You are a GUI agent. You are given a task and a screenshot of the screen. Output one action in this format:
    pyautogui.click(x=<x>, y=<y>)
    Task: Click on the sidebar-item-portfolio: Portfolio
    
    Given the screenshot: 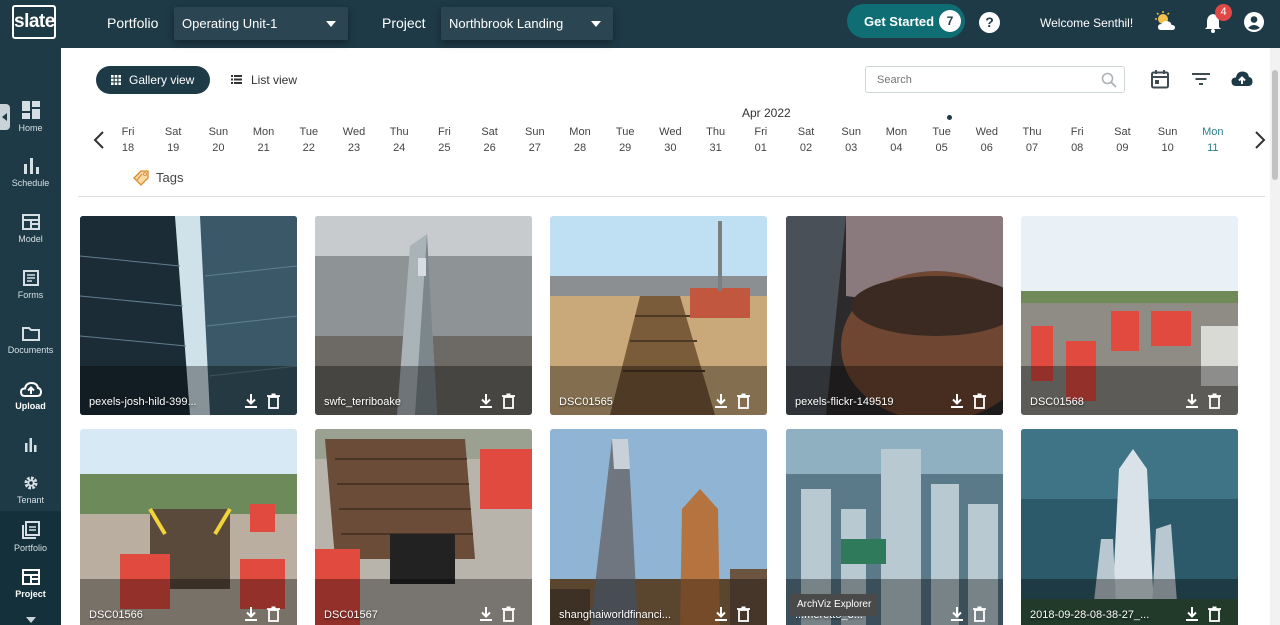 What is the action you would take?
    pyautogui.click(x=30, y=537)
    